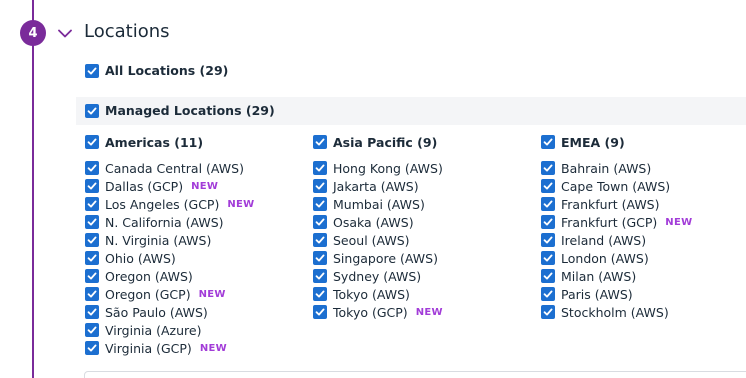  What do you see at coordinates (599, 276) in the screenshot?
I see `location-label: Milan (AWS)` at bounding box center [599, 276].